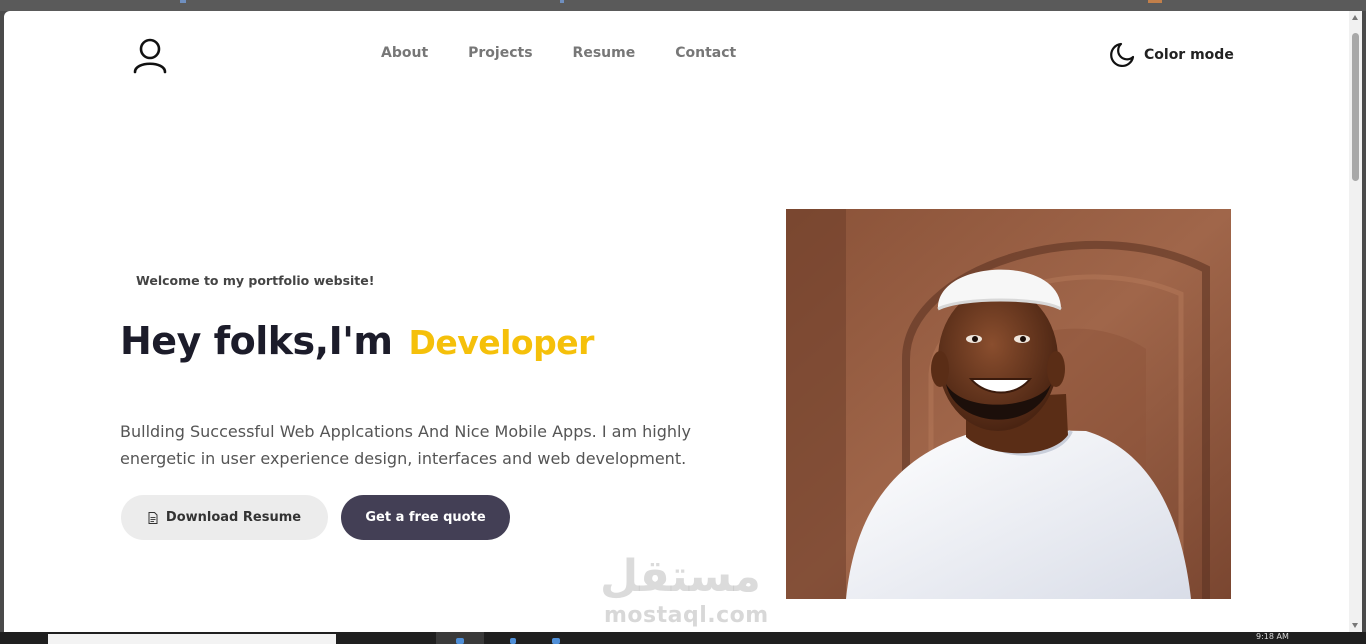 The width and height of the screenshot is (1366, 644). What do you see at coordinates (404, 53) in the screenshot?
I see `nav-item-about: About` at bounding box center [404, 53].